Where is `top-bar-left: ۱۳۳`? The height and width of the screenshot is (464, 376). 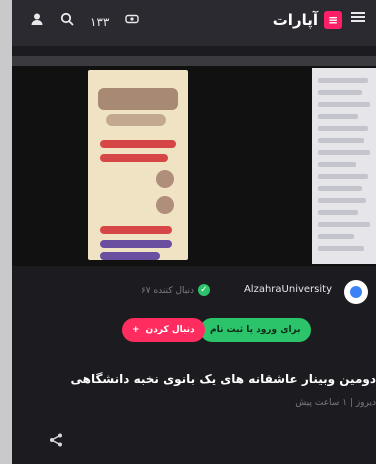 top-bar-left: ۱۳۳ is located at coordinates (85, 22).